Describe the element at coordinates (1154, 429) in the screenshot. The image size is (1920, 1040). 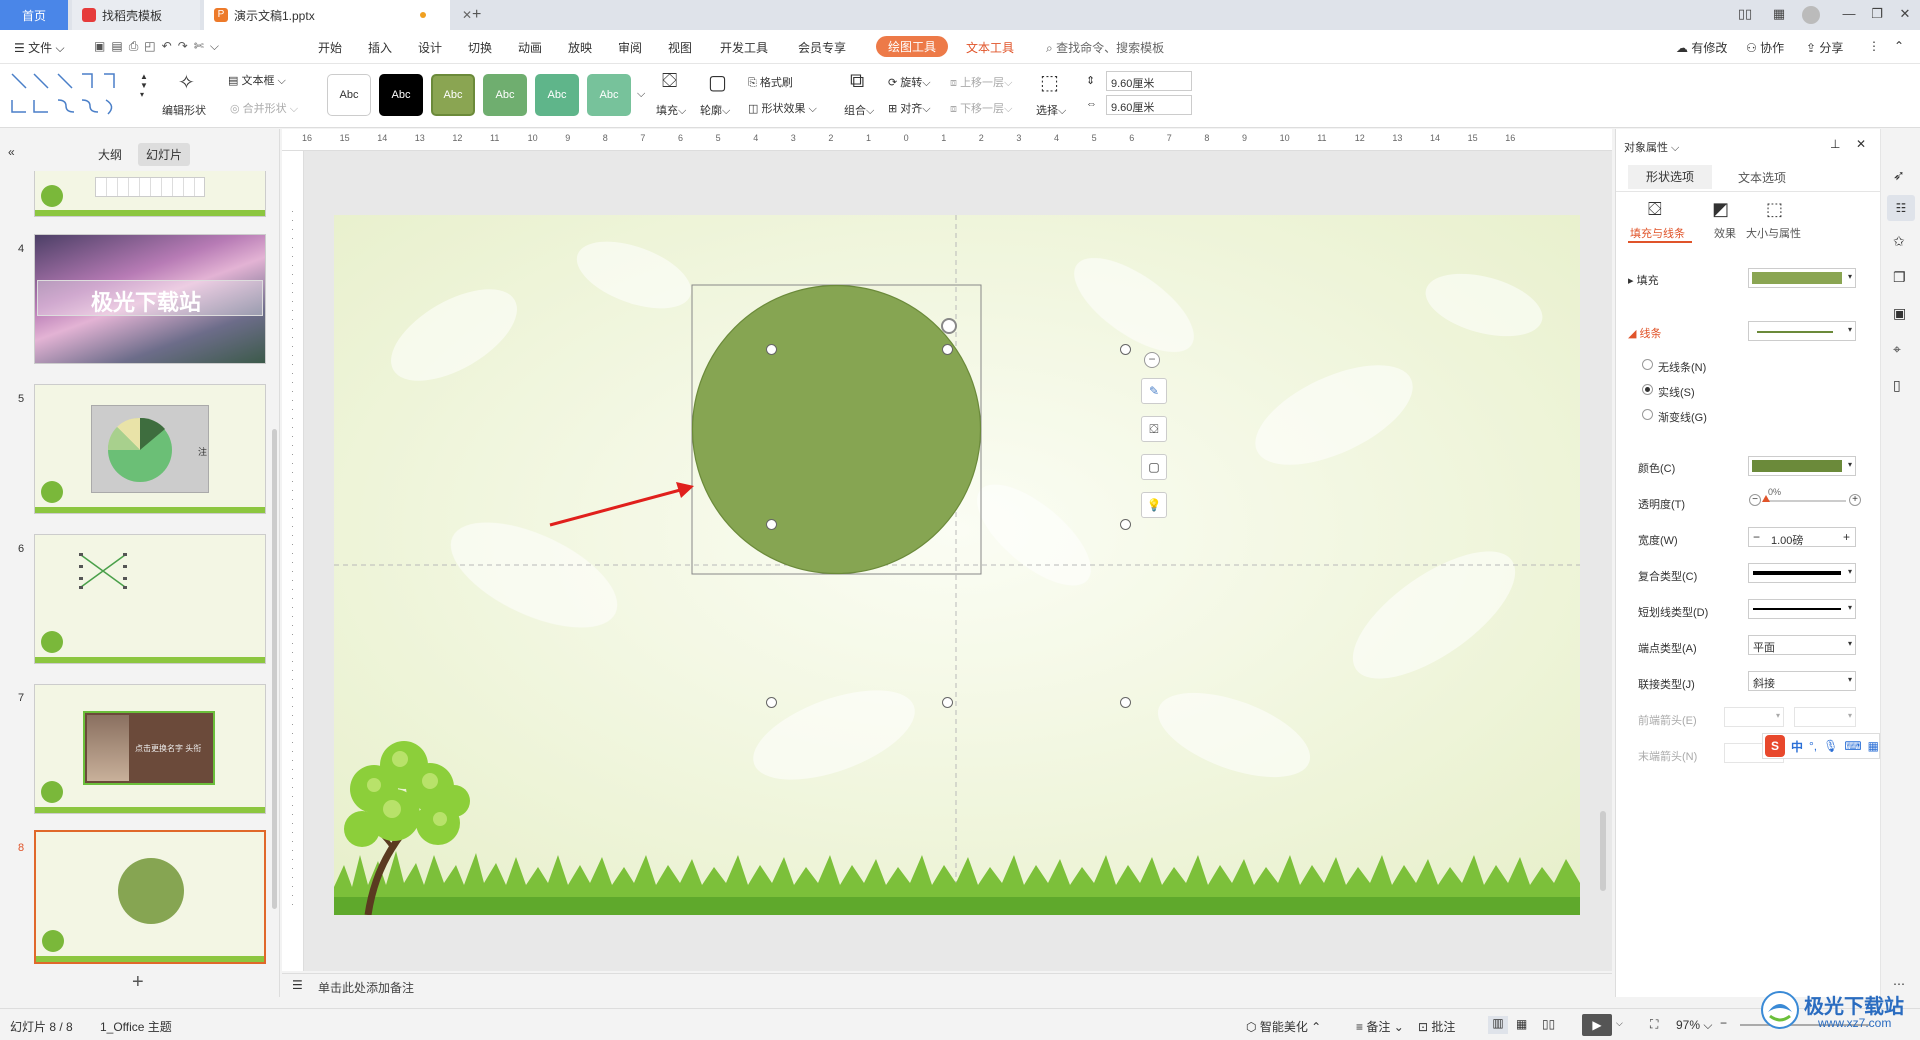
I see `float-fill-button: ⛋` at that location.